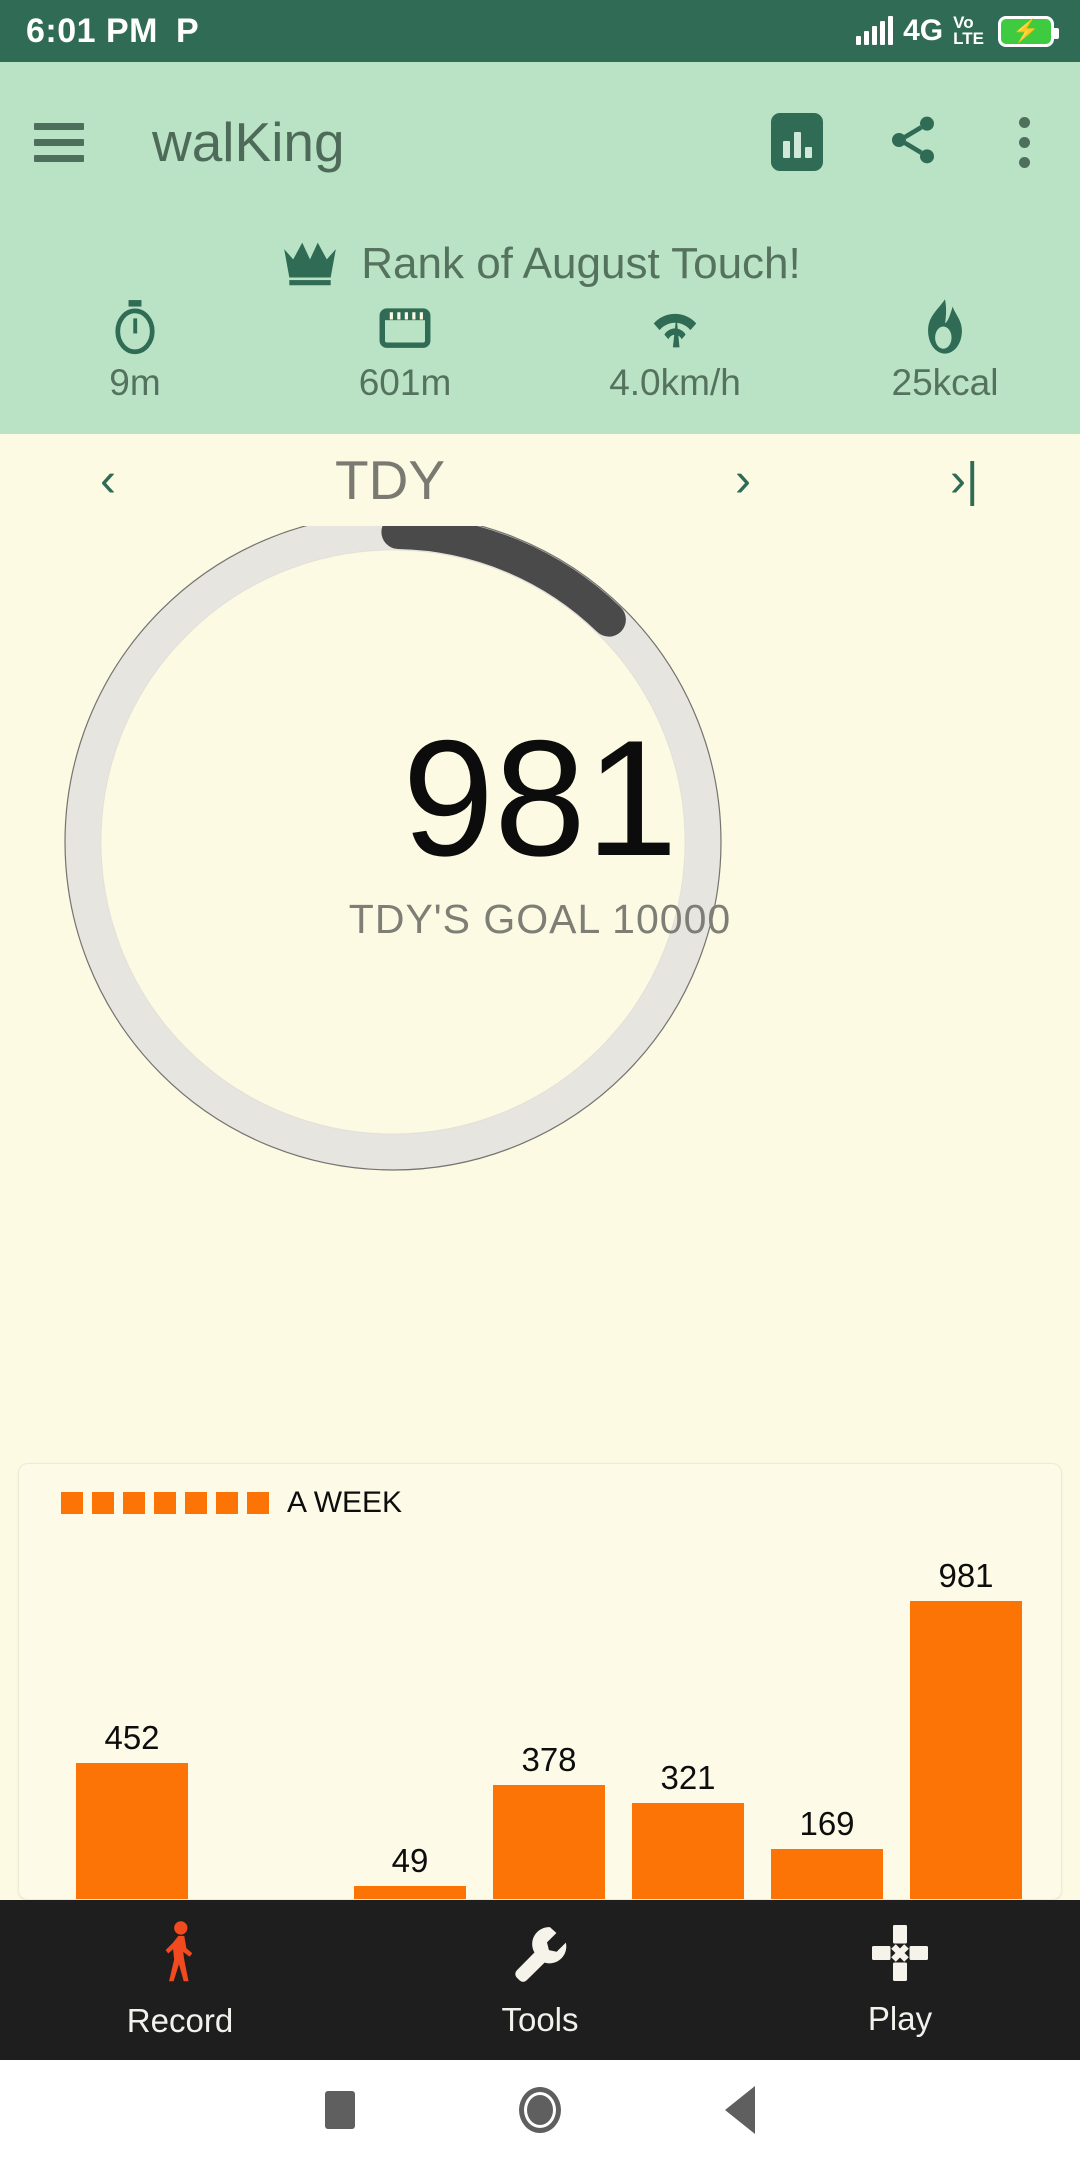  Describe the element at coordinates (540, 1955) in the screenshot. I see `wrench-icon` at that location.